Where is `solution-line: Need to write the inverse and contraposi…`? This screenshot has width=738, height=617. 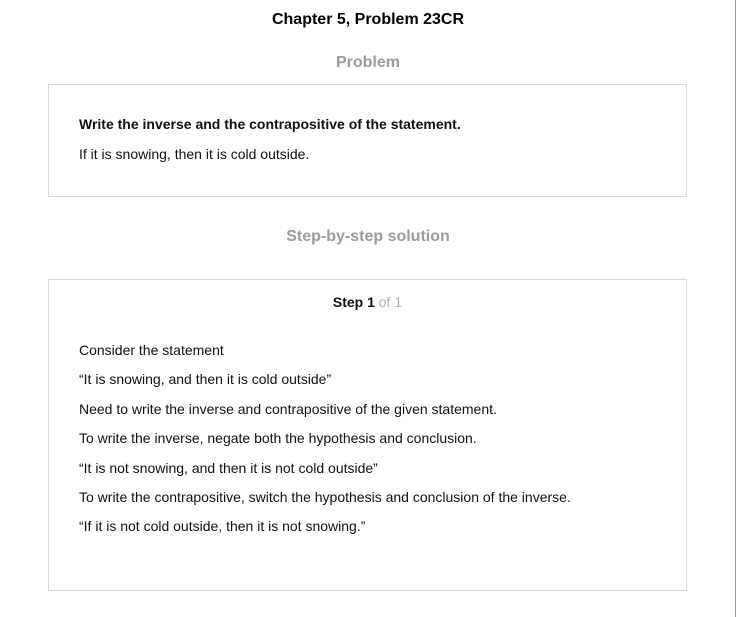 solution-line: Need to write the inverse and contraposi… is located at coordinates (288, 408).